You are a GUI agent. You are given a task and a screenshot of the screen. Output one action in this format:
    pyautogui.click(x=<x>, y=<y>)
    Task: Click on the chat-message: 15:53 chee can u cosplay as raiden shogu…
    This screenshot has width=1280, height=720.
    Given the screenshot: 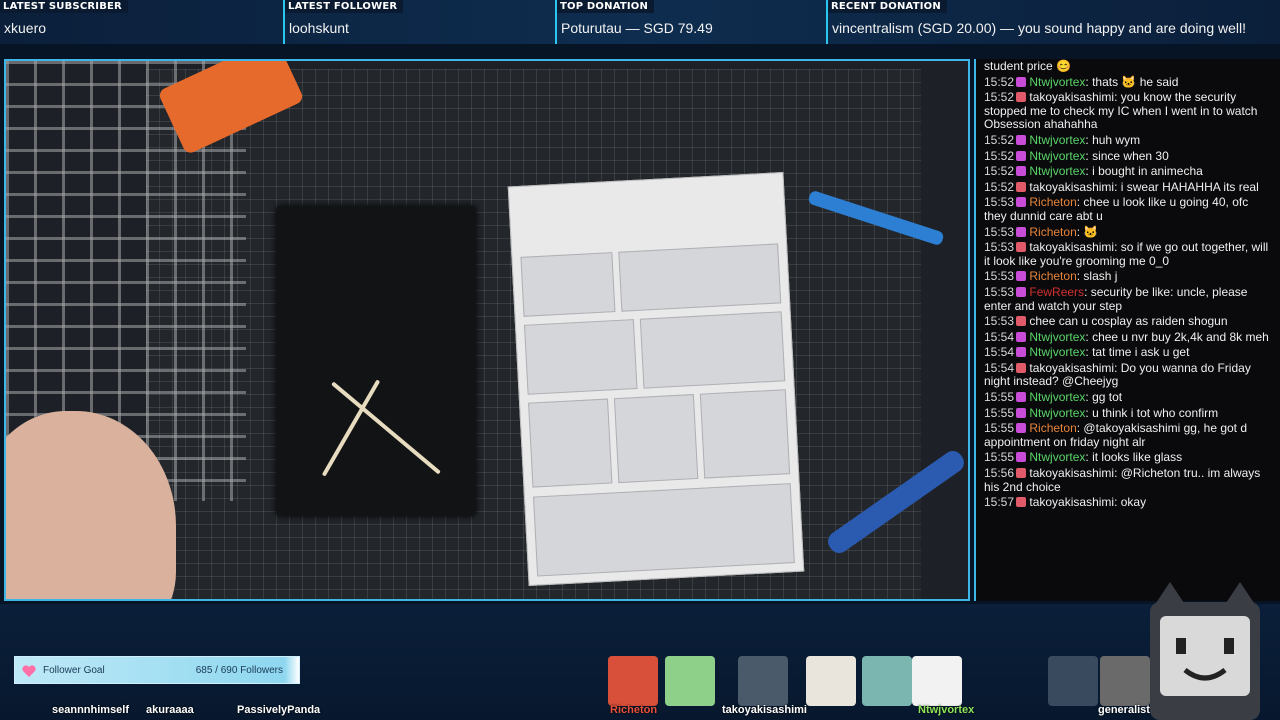 What is the action you would take?
    pyautogui.click(x=1128, y=322)
    